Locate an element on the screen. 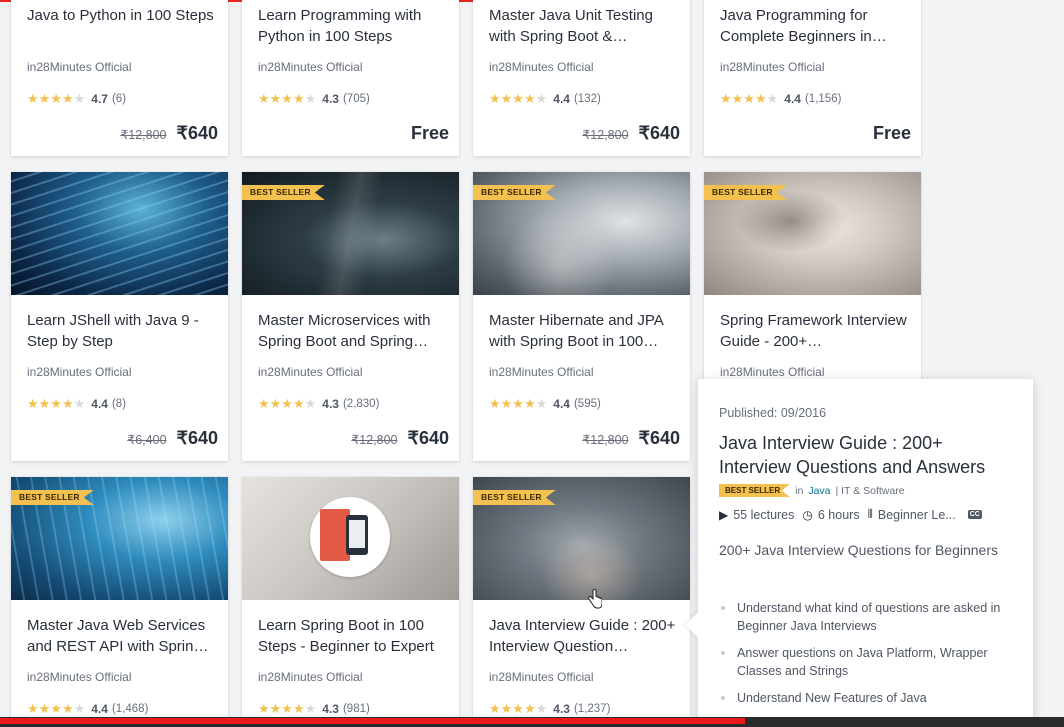  subcategory-text: | IT & Software is located at coordinates (870, 490).